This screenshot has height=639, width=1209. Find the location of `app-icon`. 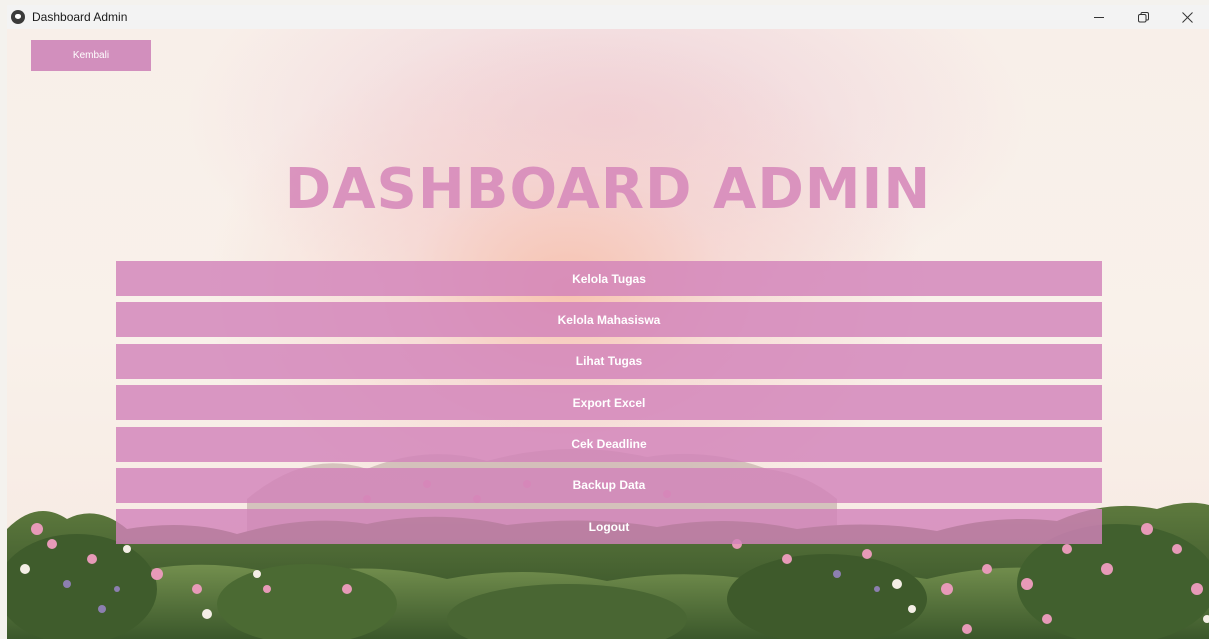

app-icon is located at coordinates (18, 17).